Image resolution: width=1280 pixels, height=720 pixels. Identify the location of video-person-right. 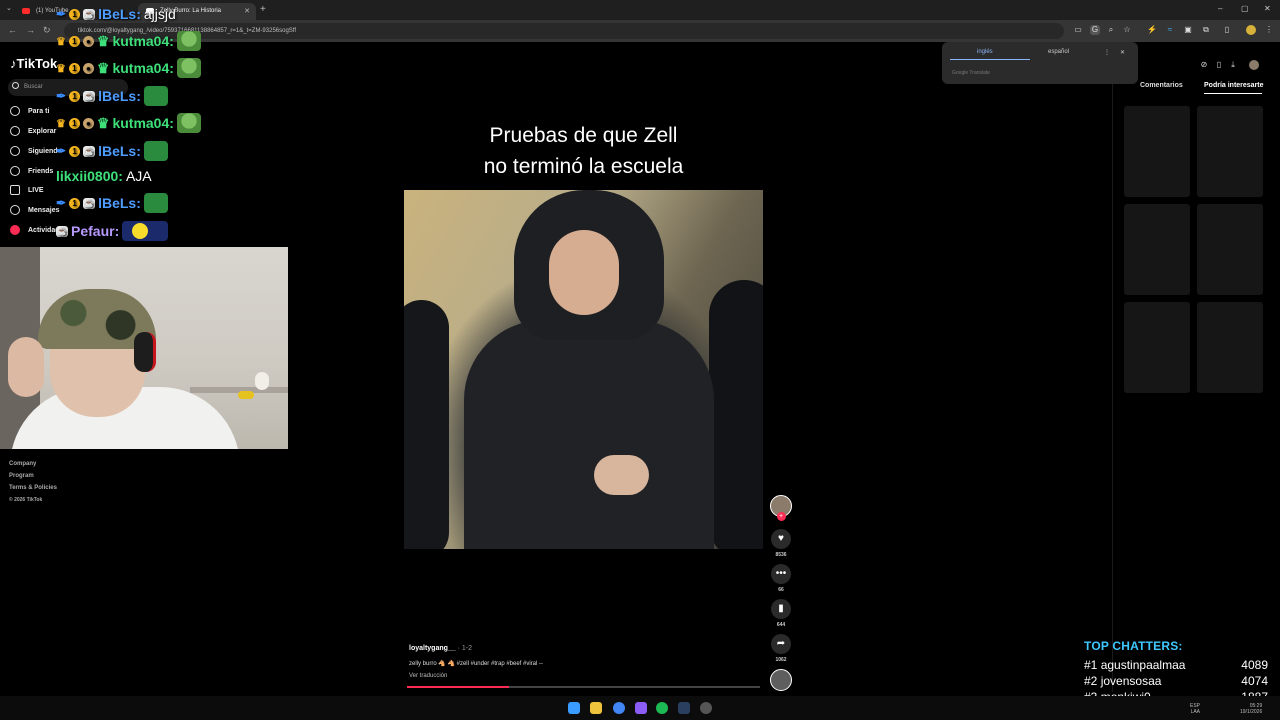
(736, 414).